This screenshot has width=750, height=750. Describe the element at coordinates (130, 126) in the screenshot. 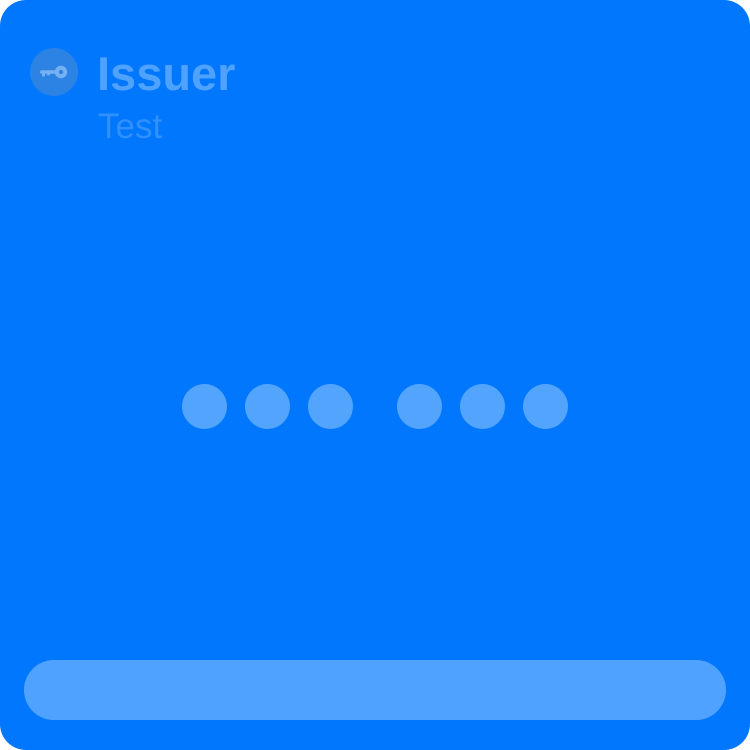

I see `account-name: Test` at that location.